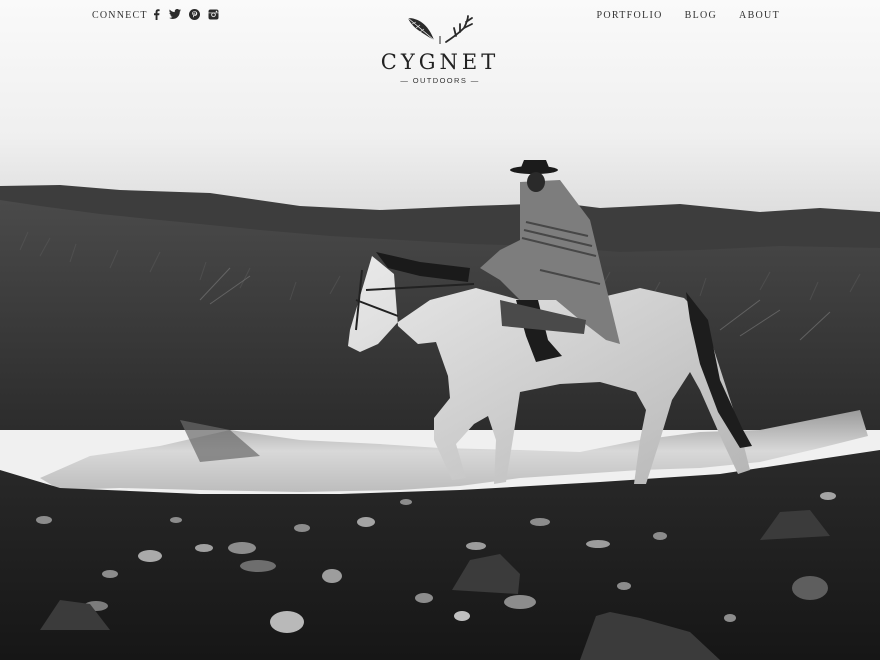 This screenshot has height=660, width=880. Describe the element at coordinates (156, 14) in the screenshot. I see `facebook-icon` at that location.